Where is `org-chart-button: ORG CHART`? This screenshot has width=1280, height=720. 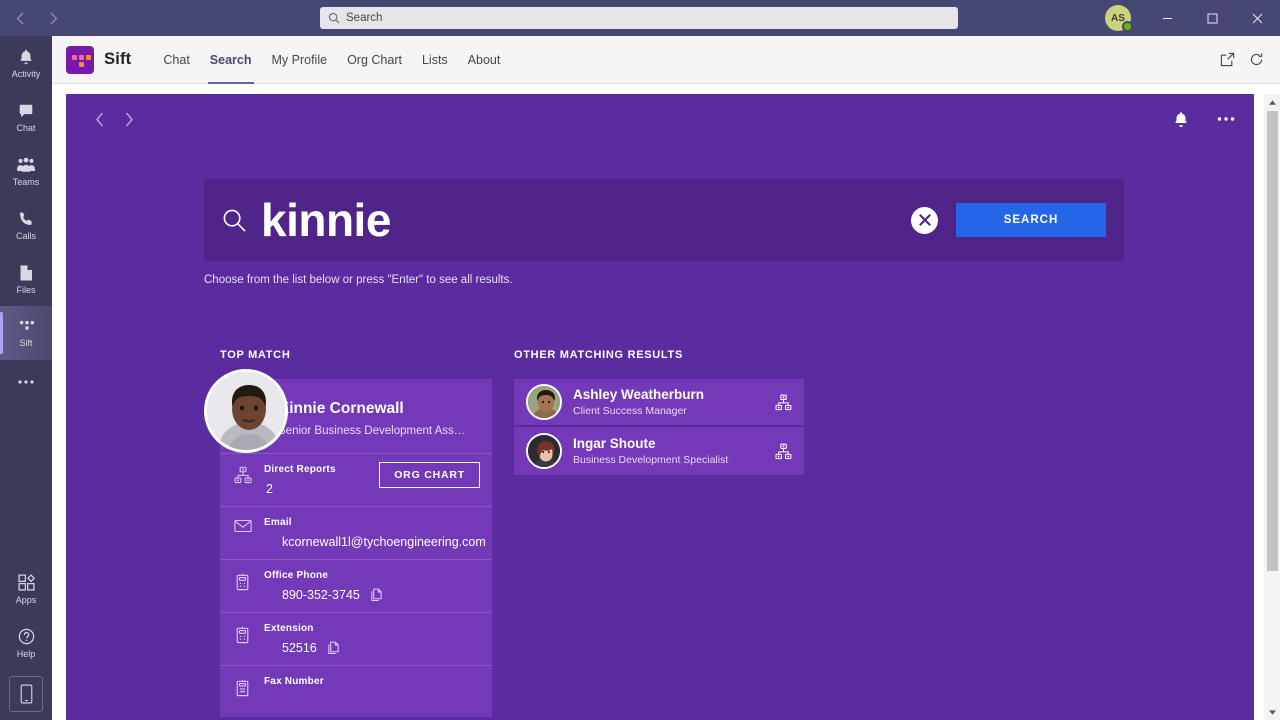 org-chart-button: ORG CHART is located at coordinates (429, 475).